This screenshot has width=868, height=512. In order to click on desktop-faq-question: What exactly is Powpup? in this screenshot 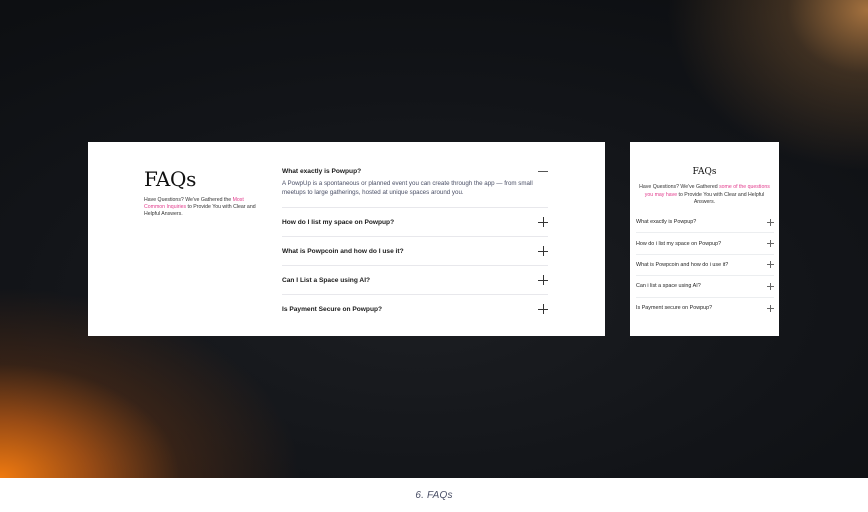, I will do `click(322, 171)`.